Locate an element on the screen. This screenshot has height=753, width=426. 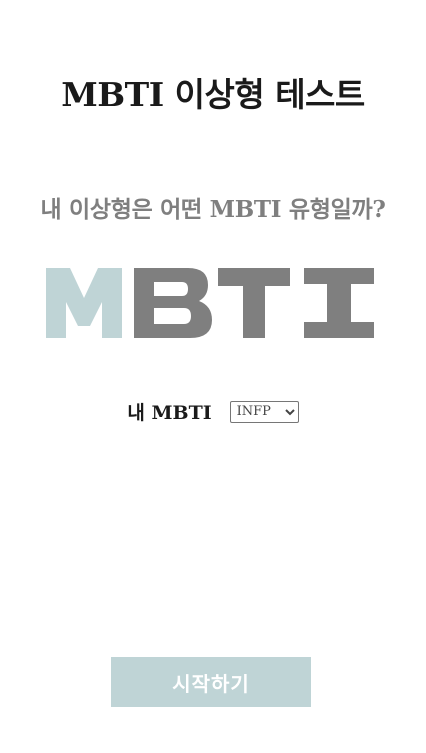
subtitle-question: 내 이상형은 어떤 MBTI 유형일까? is located at coordinates (213, 209).